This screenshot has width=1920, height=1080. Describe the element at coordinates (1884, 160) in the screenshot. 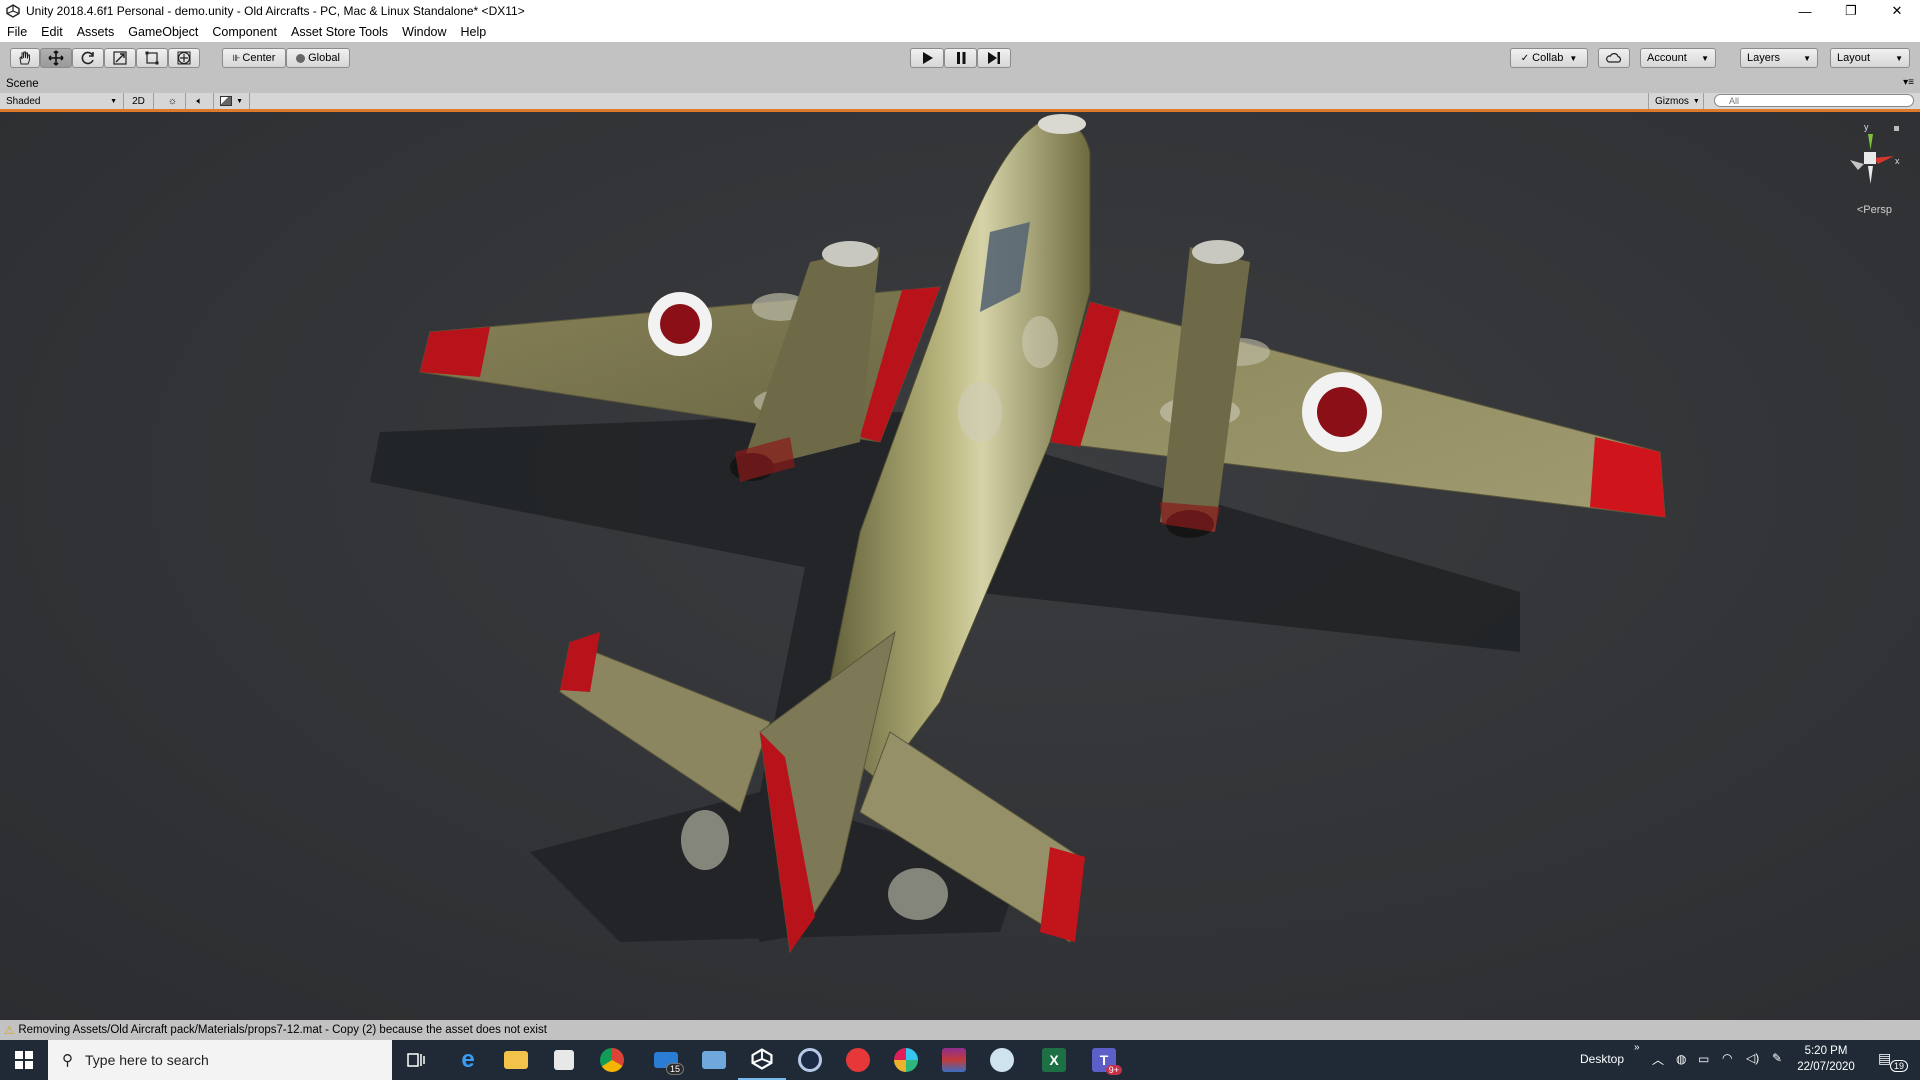

I see `gizmo-x-axis` at that location.